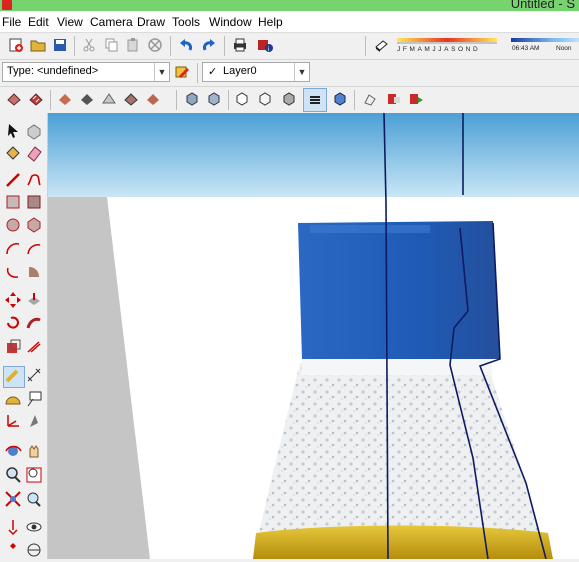 This screenshot has height=562, width=579. I want to click on title-bar: Untitled - S, so click(289, 5).